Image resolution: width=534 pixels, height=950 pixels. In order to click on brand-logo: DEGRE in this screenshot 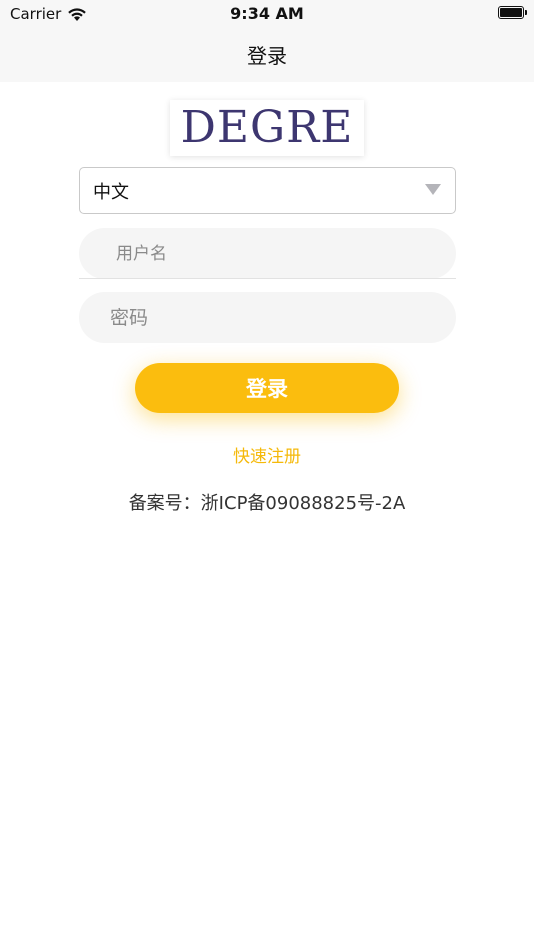, I will do `click(267, 128)`.